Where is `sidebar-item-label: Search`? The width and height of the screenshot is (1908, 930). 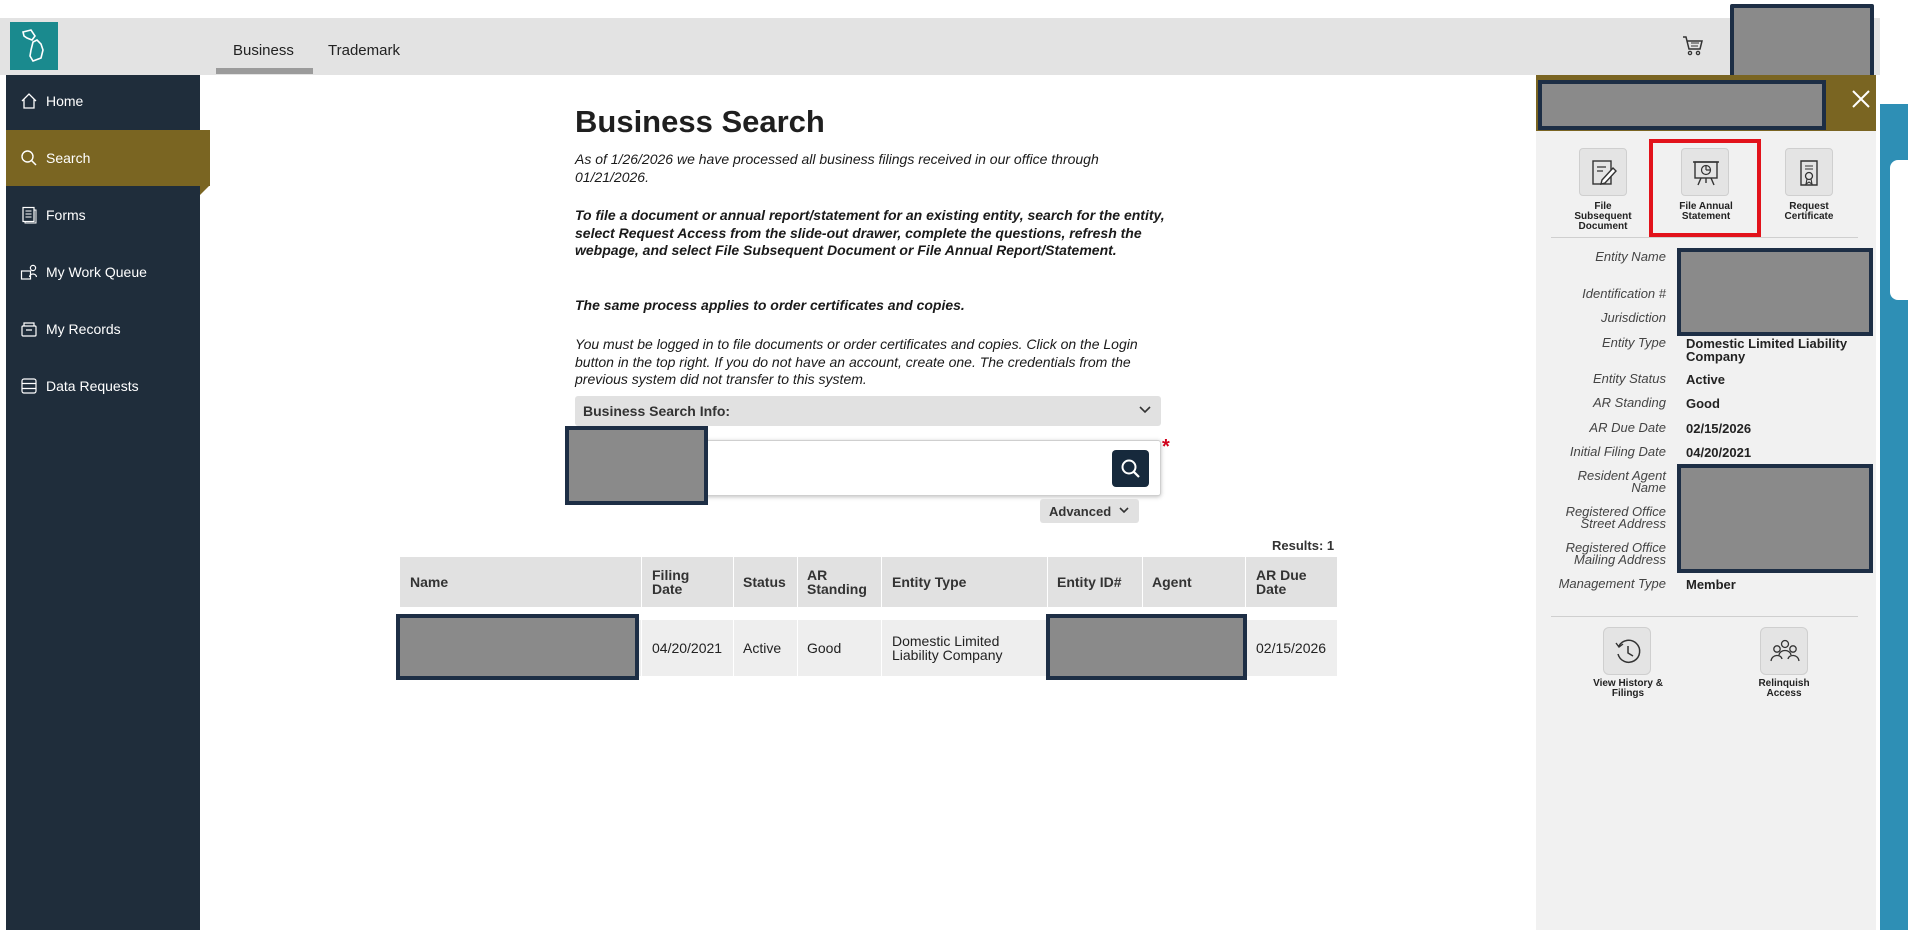
sidebar-item-label: Search is located at coordinates (68, 158).